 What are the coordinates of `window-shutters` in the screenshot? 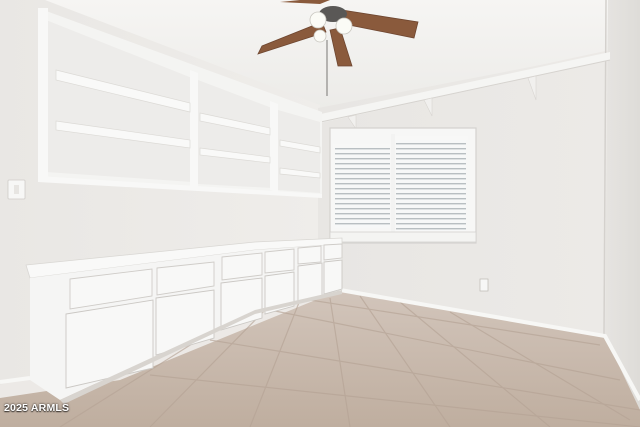 It's located at (403, 185).